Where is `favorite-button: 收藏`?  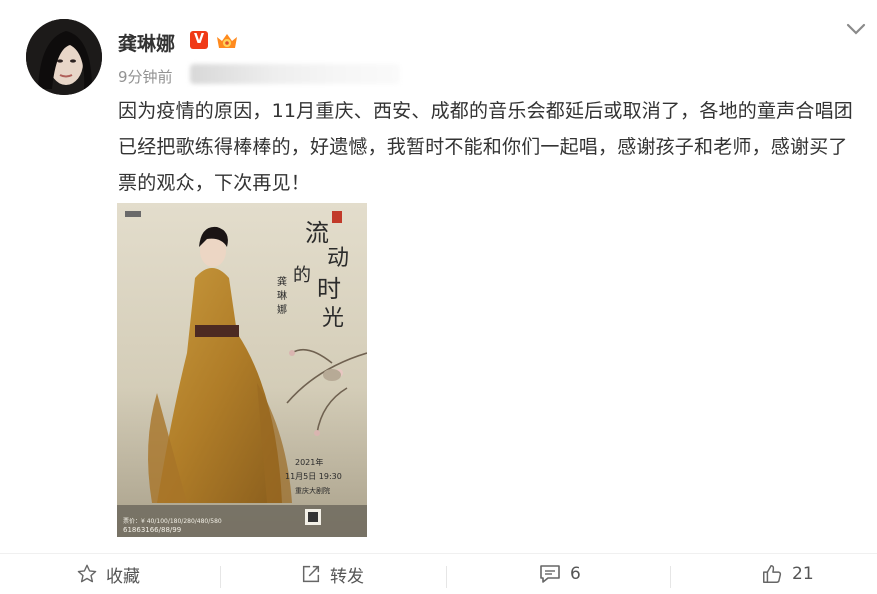
favorite-button: 收藏 is located at coordinates (108, 574).